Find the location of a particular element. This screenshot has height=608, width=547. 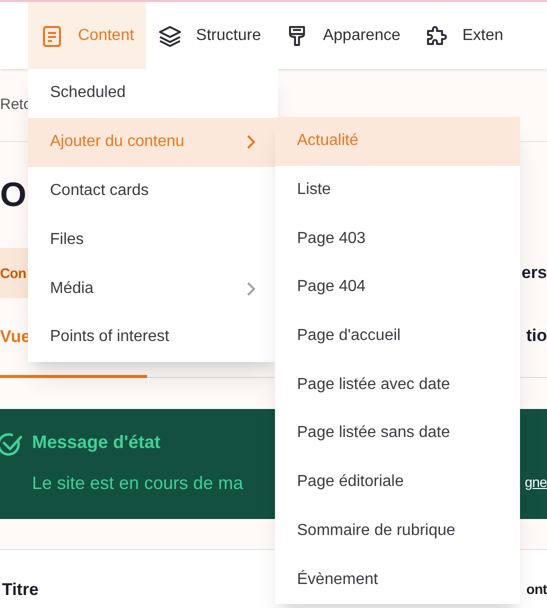

message-title: Message d'état is located at coordinates (97, 442).